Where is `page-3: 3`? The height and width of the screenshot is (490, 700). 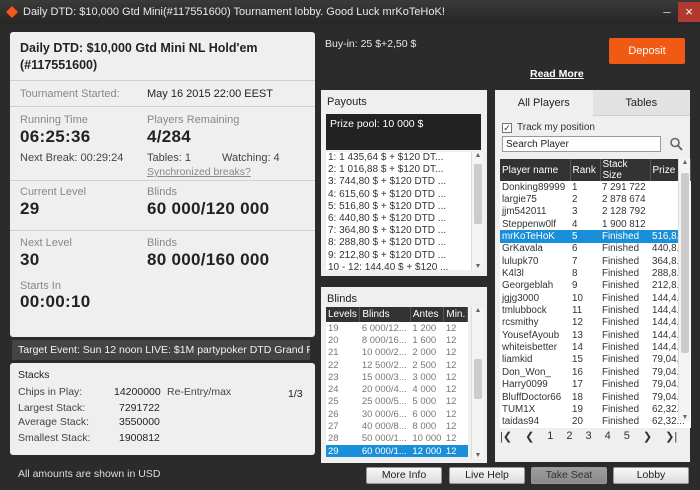
page-3: 3 is located at coordinates (589, 436).